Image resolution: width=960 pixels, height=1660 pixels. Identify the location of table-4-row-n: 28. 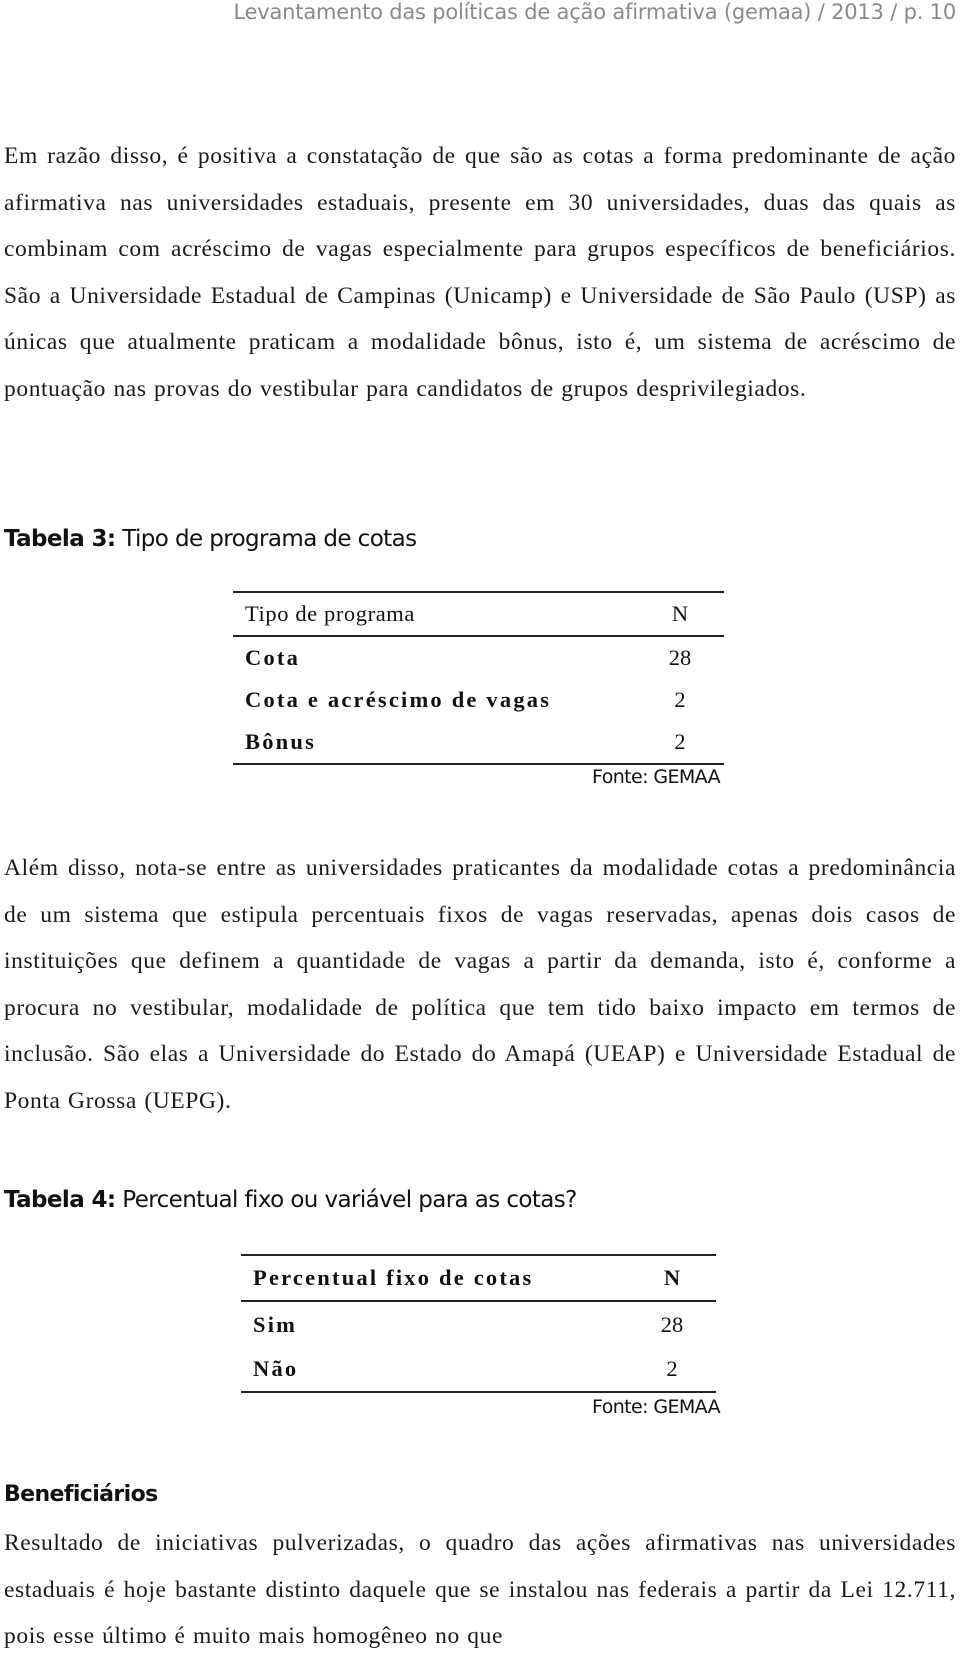
(672, 1324).